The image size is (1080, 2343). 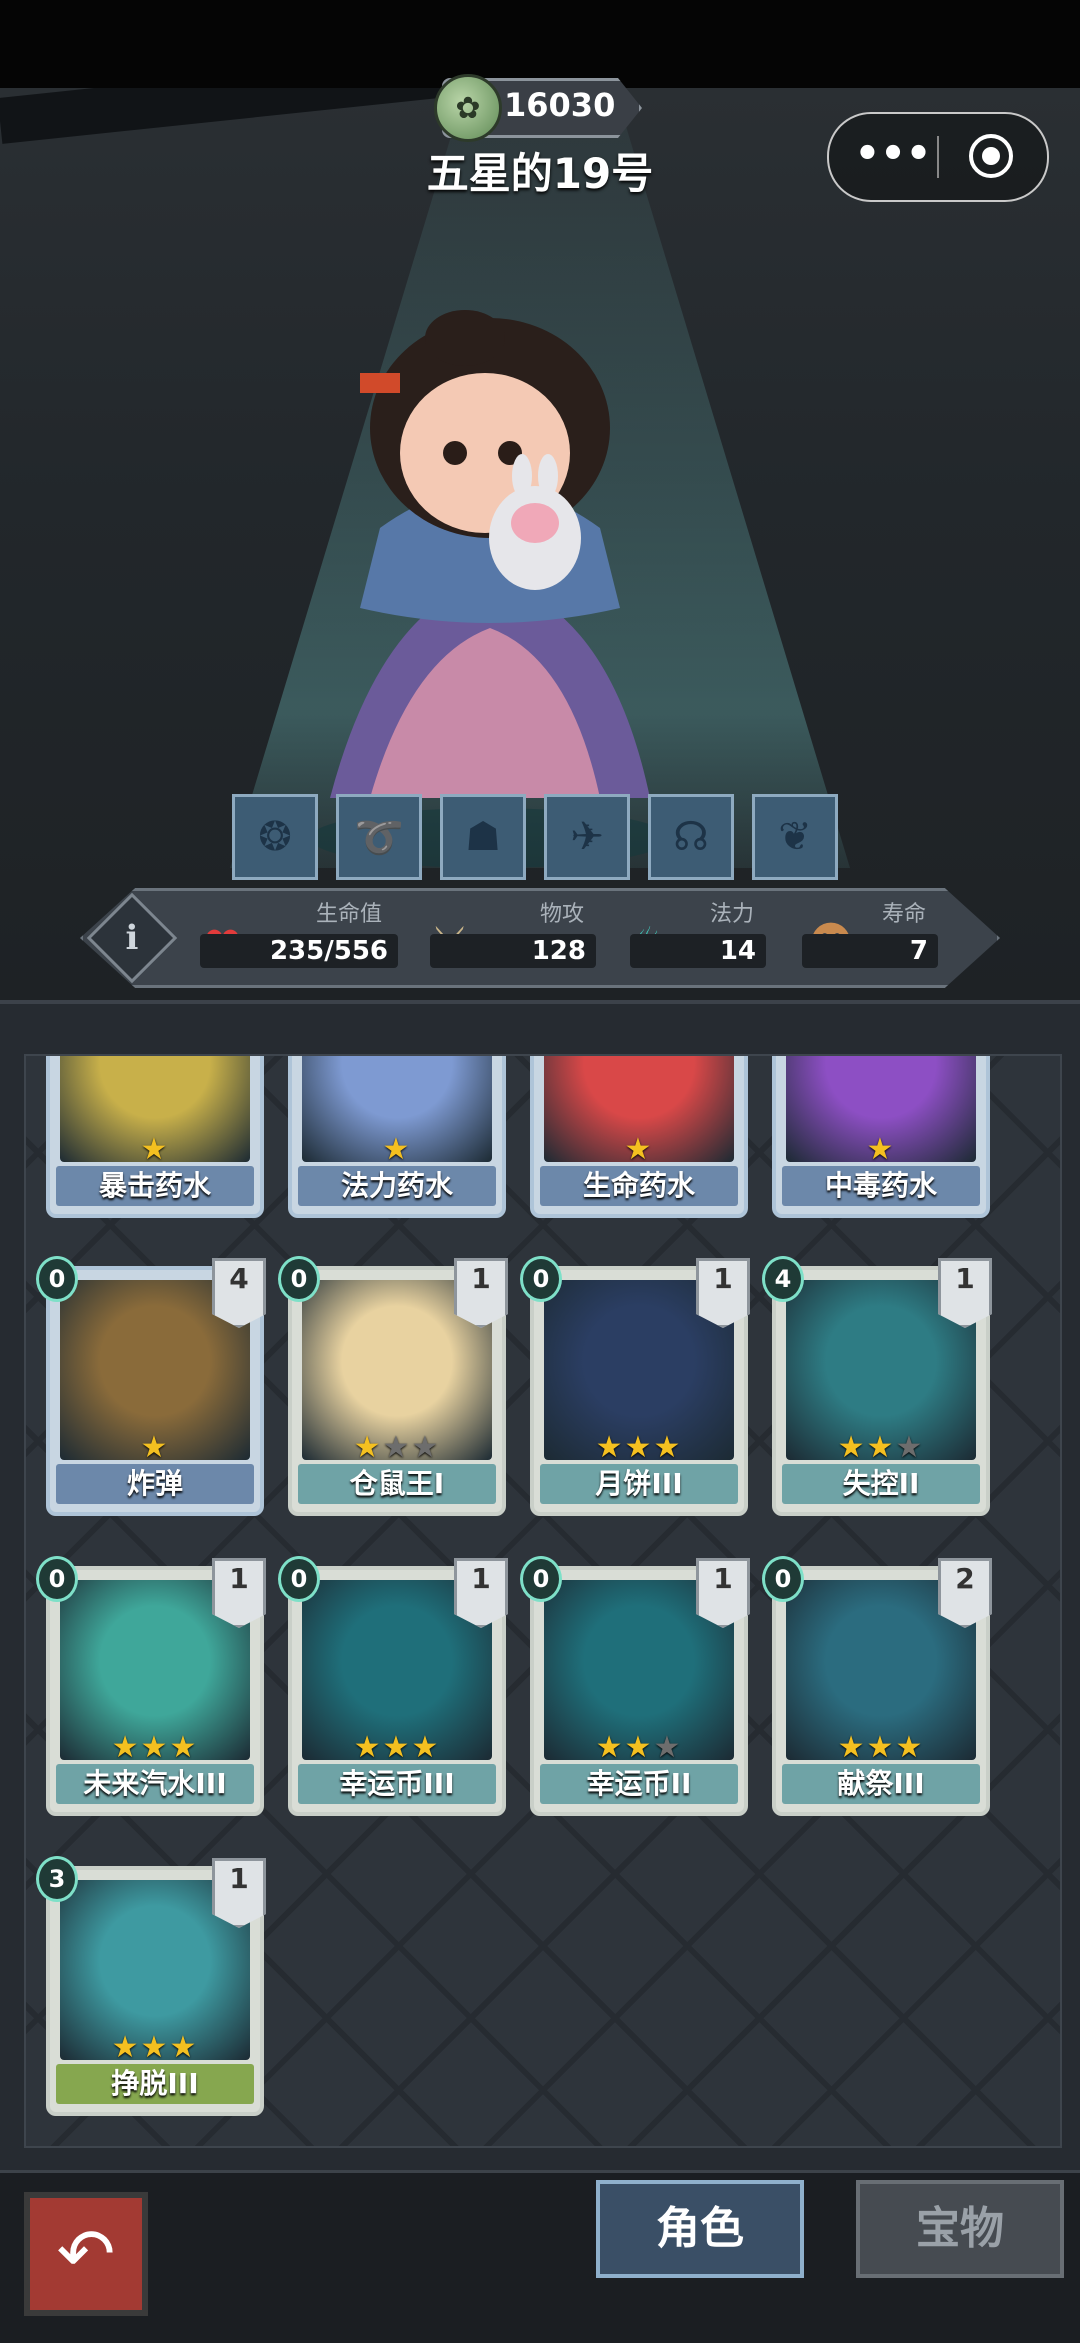 What do you see at coordinates (700, 2229) in the screenshot?
I see `tab-role: 角色` at bounding box center [700, 2229].